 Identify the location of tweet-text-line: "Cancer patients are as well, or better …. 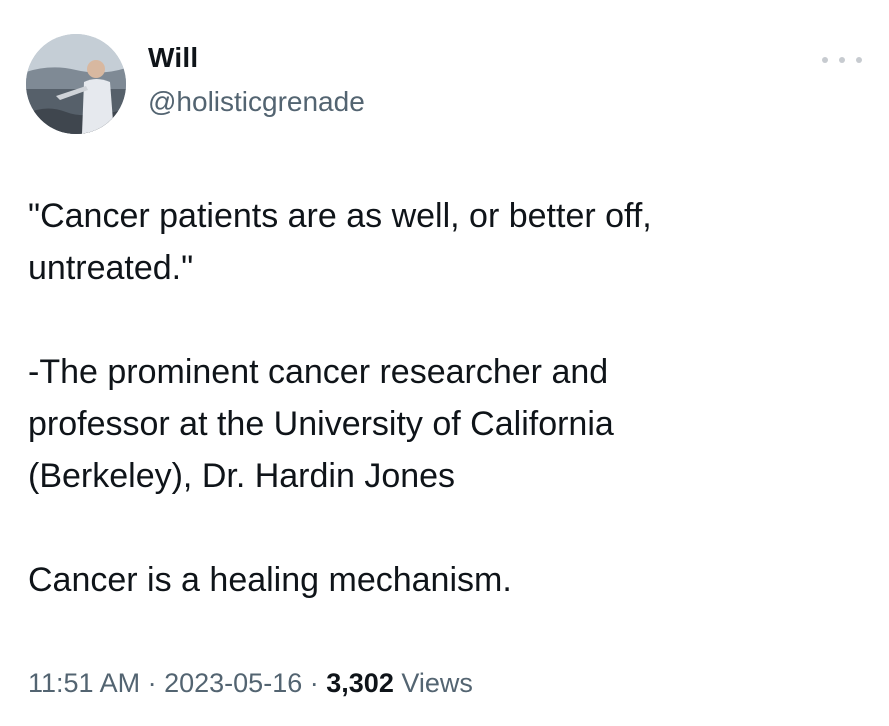
(340, 216).